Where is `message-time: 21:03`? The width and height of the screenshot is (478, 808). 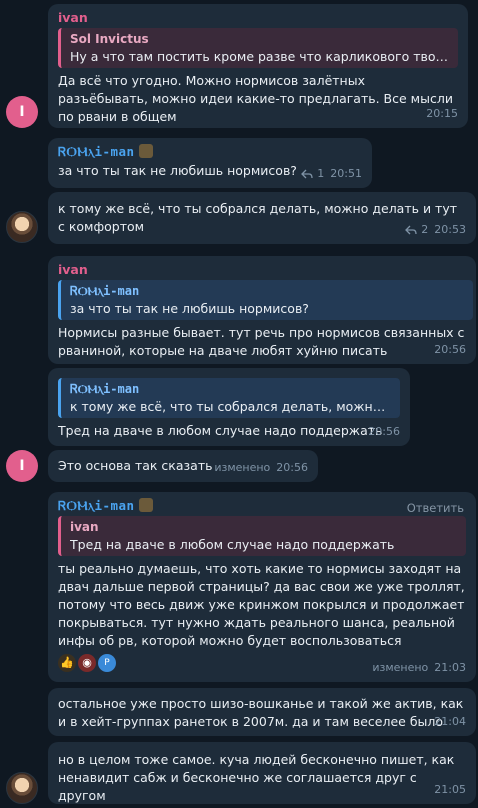 message-time: 21:03 is located at coordinates (450, 667).